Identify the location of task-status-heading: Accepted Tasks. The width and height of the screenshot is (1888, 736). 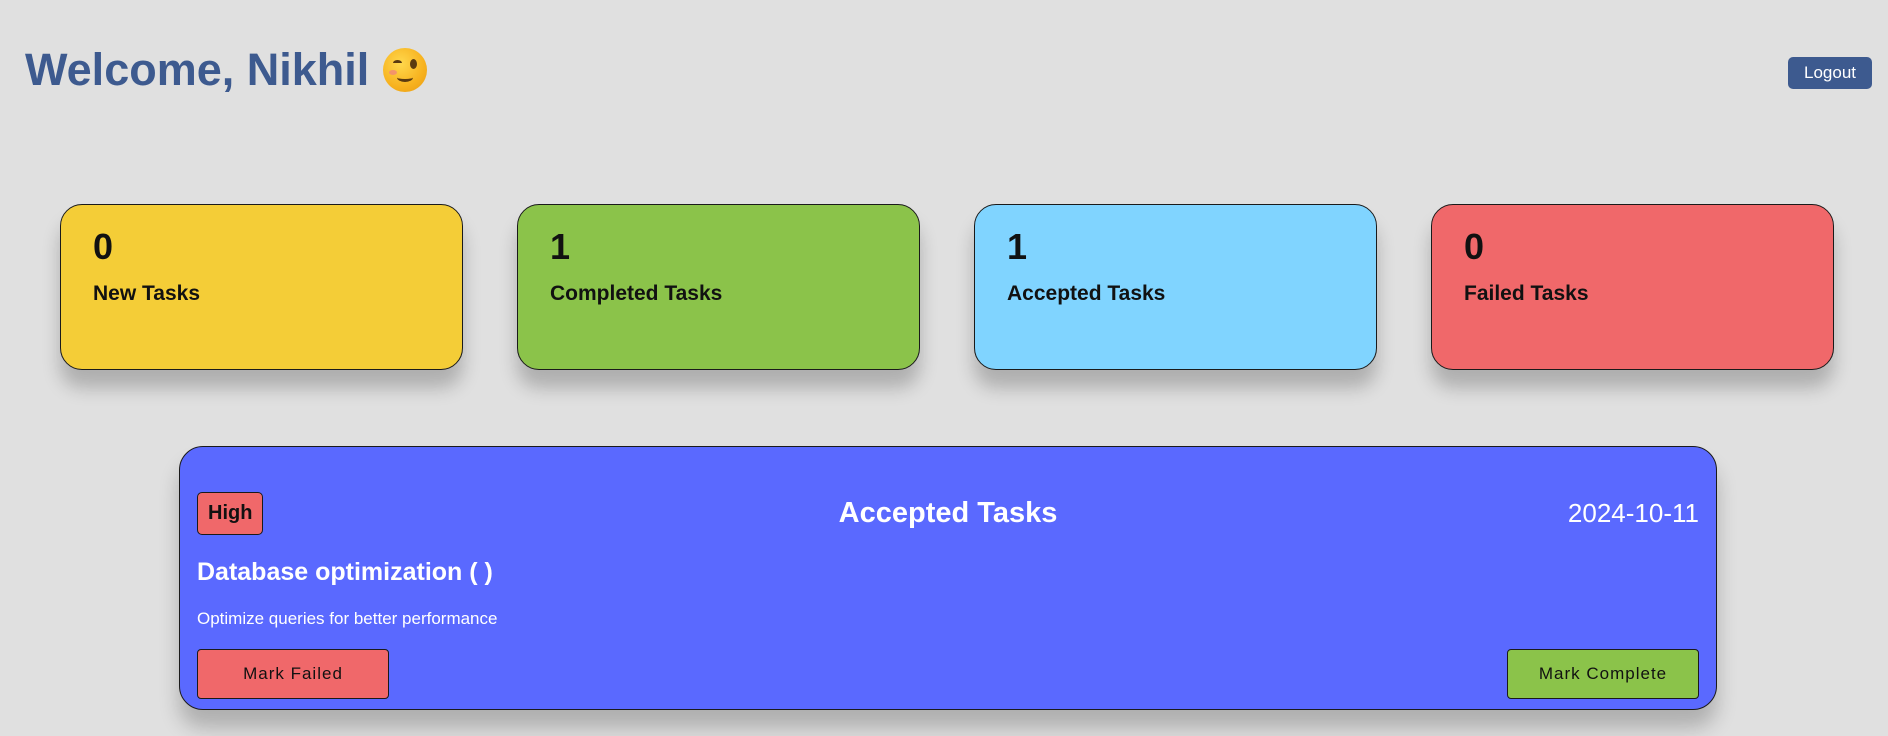
(948, 512).